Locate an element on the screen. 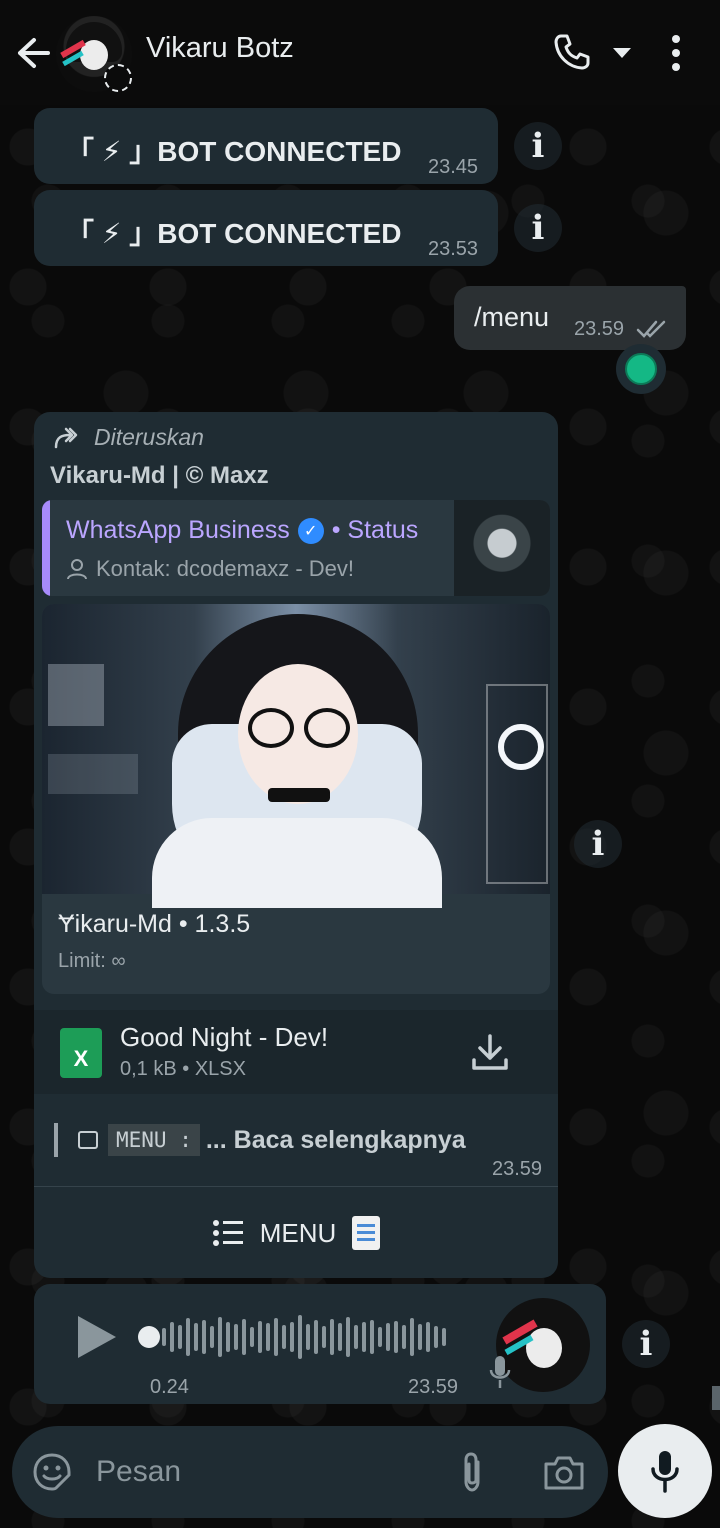 Image resolution: width=720 pixels, height=1528 pixels. audio-waveform is located at coordinates (312, 1337).